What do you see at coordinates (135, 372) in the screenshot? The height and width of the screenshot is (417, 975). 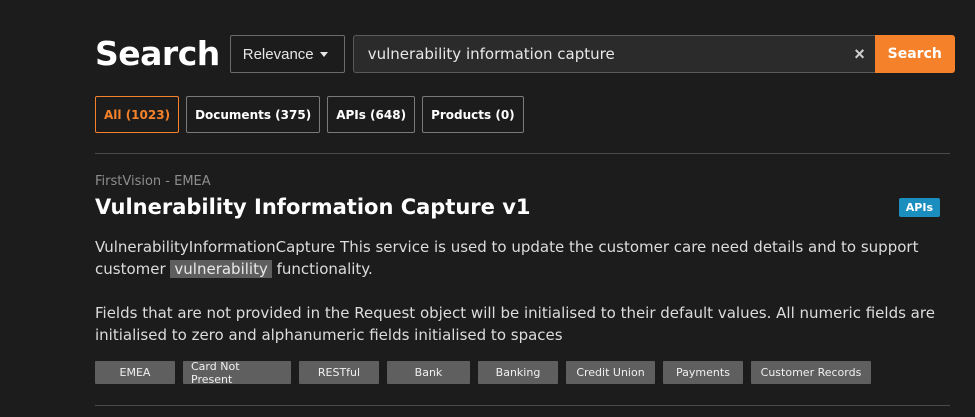 I see `tag-emea: EMEA` at bounding box center [135, 372].